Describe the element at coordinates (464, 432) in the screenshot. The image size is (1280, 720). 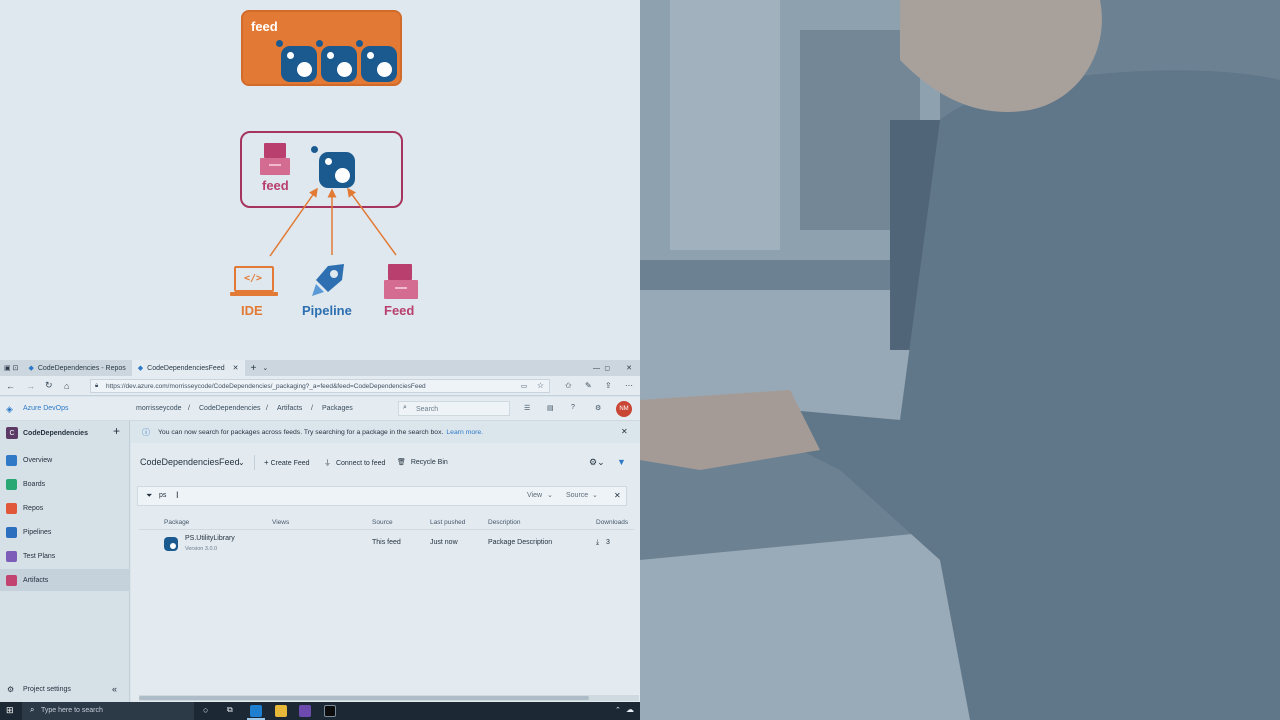
I see `banner-learn-more-link: Learn more.` at that location.